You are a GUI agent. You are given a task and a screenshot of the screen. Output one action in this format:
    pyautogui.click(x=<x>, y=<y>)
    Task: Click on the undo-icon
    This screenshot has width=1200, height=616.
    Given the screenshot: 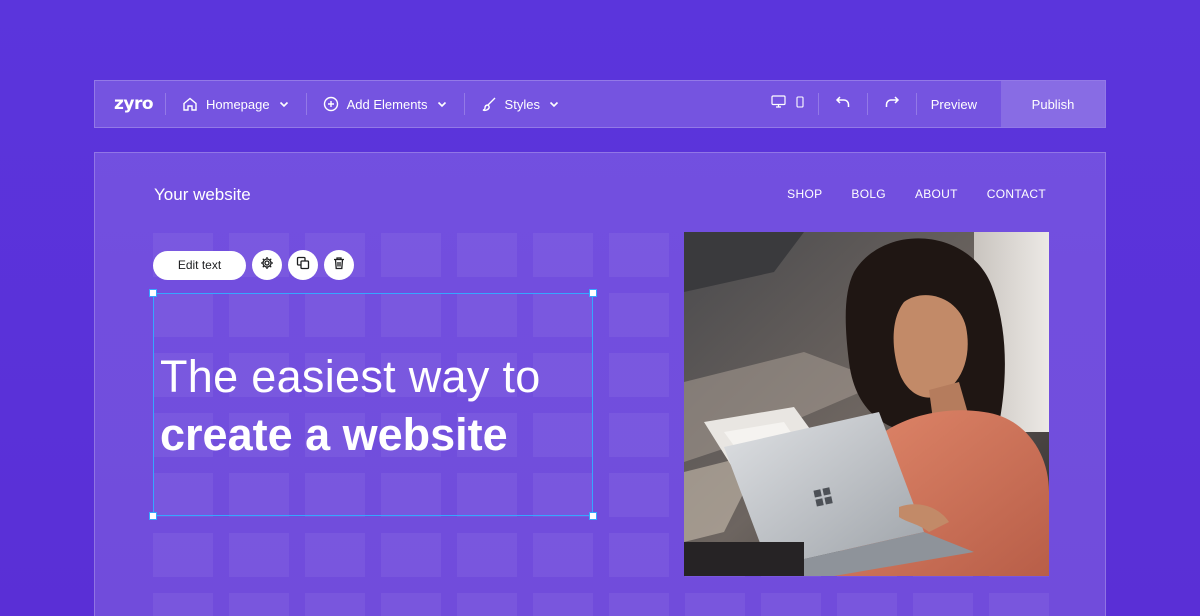 What is the action you would take?
    pyautogui.click(x=843, y=104)
    